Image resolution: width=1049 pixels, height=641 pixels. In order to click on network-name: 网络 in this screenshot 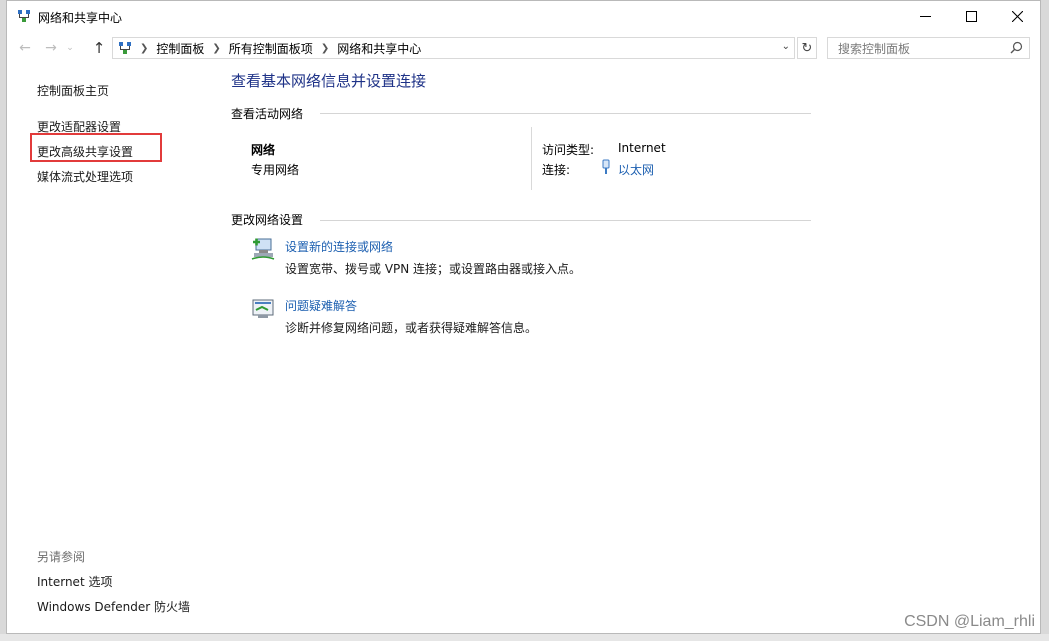, I will do `click(263, 150)`.